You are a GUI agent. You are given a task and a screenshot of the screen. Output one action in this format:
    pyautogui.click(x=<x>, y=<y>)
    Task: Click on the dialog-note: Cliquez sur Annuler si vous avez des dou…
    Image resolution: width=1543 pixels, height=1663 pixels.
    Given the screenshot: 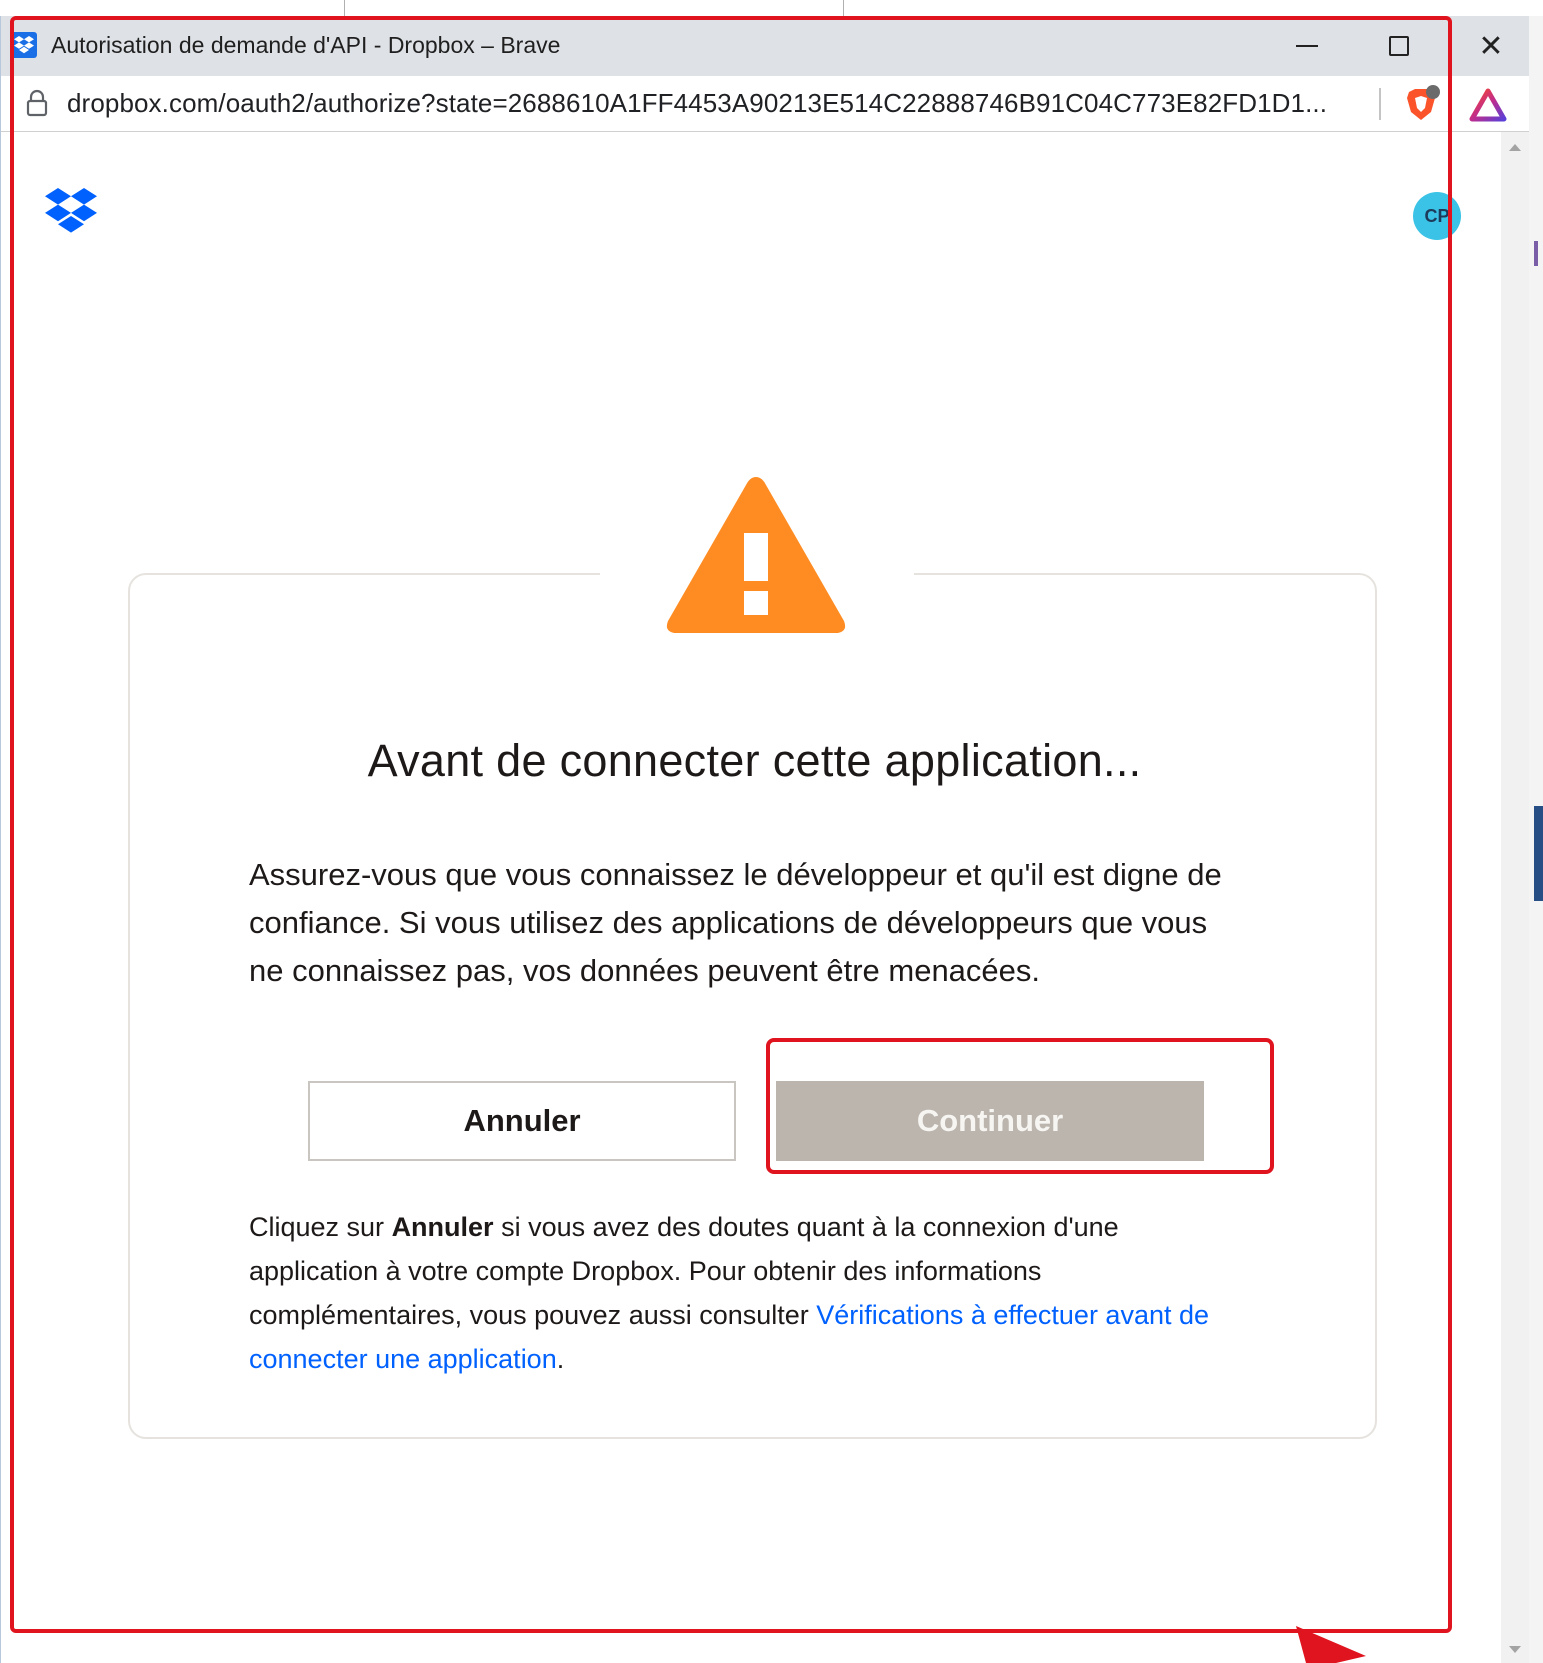 What is the action you would take?
    pyautogui.click(x=749, y=1293)
    